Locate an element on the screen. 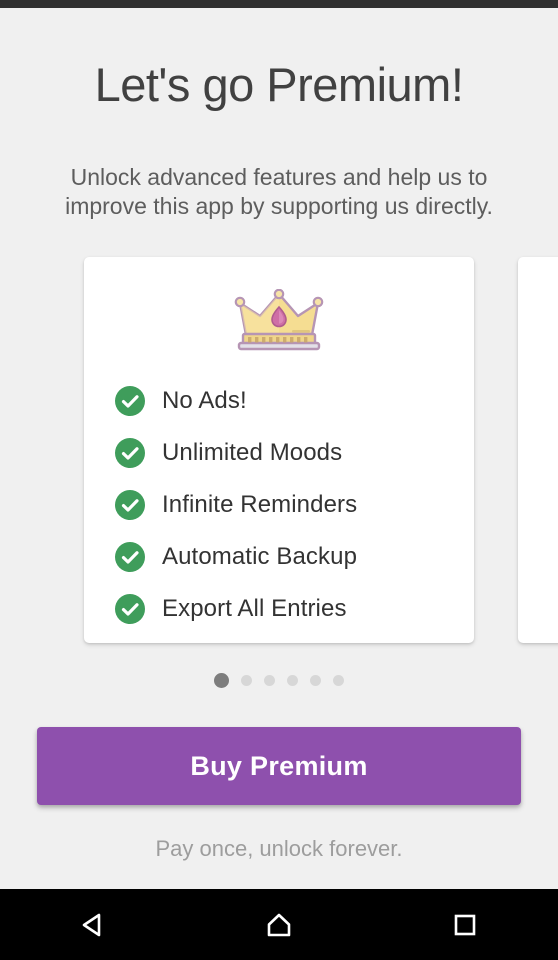 The width and height of the screenshot is (558, 960). pay-once-note: Pay once, unlock forever. is located at coordinates (279, 848).